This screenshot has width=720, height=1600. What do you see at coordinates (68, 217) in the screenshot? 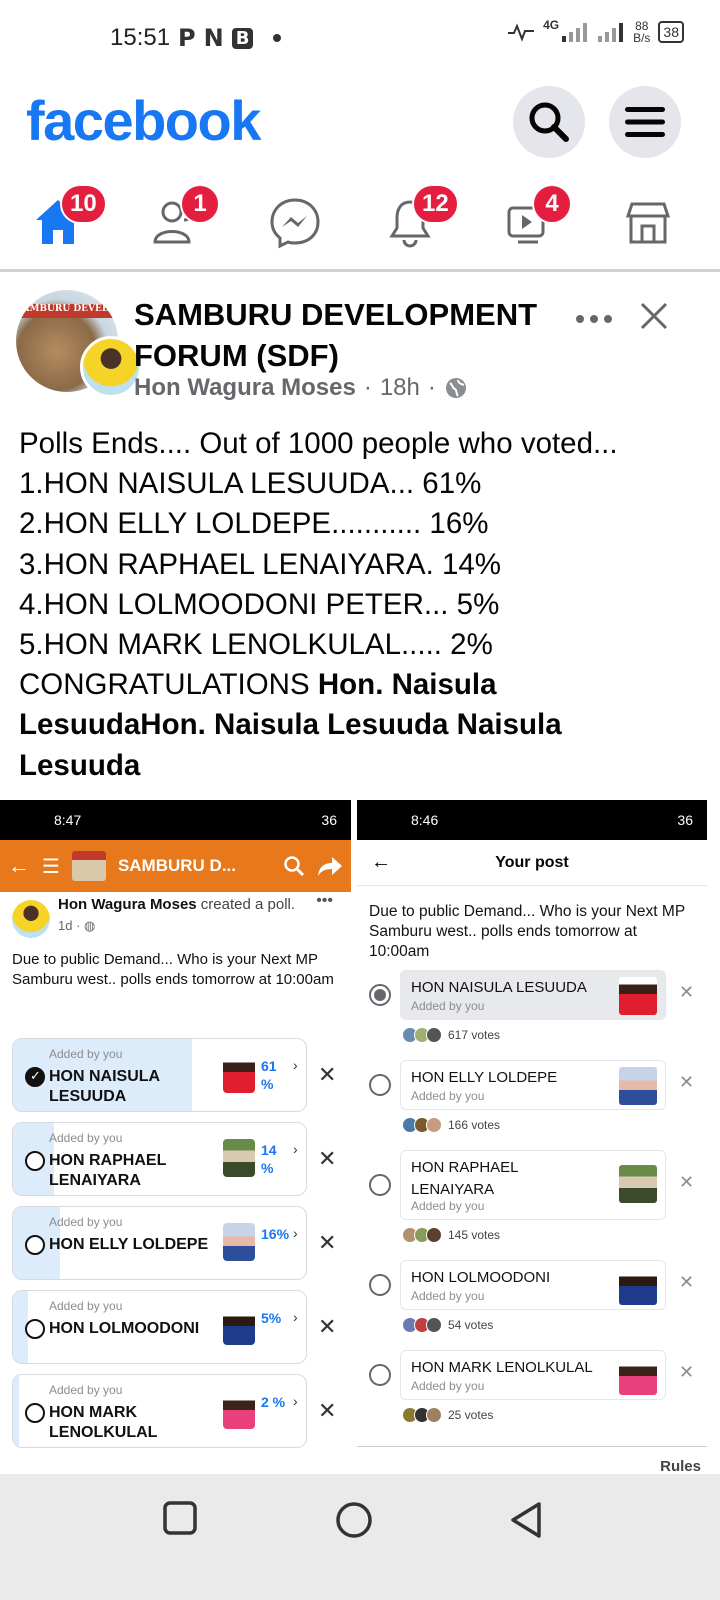
I see `tab-home: 10` at bounding box center [68, 217].